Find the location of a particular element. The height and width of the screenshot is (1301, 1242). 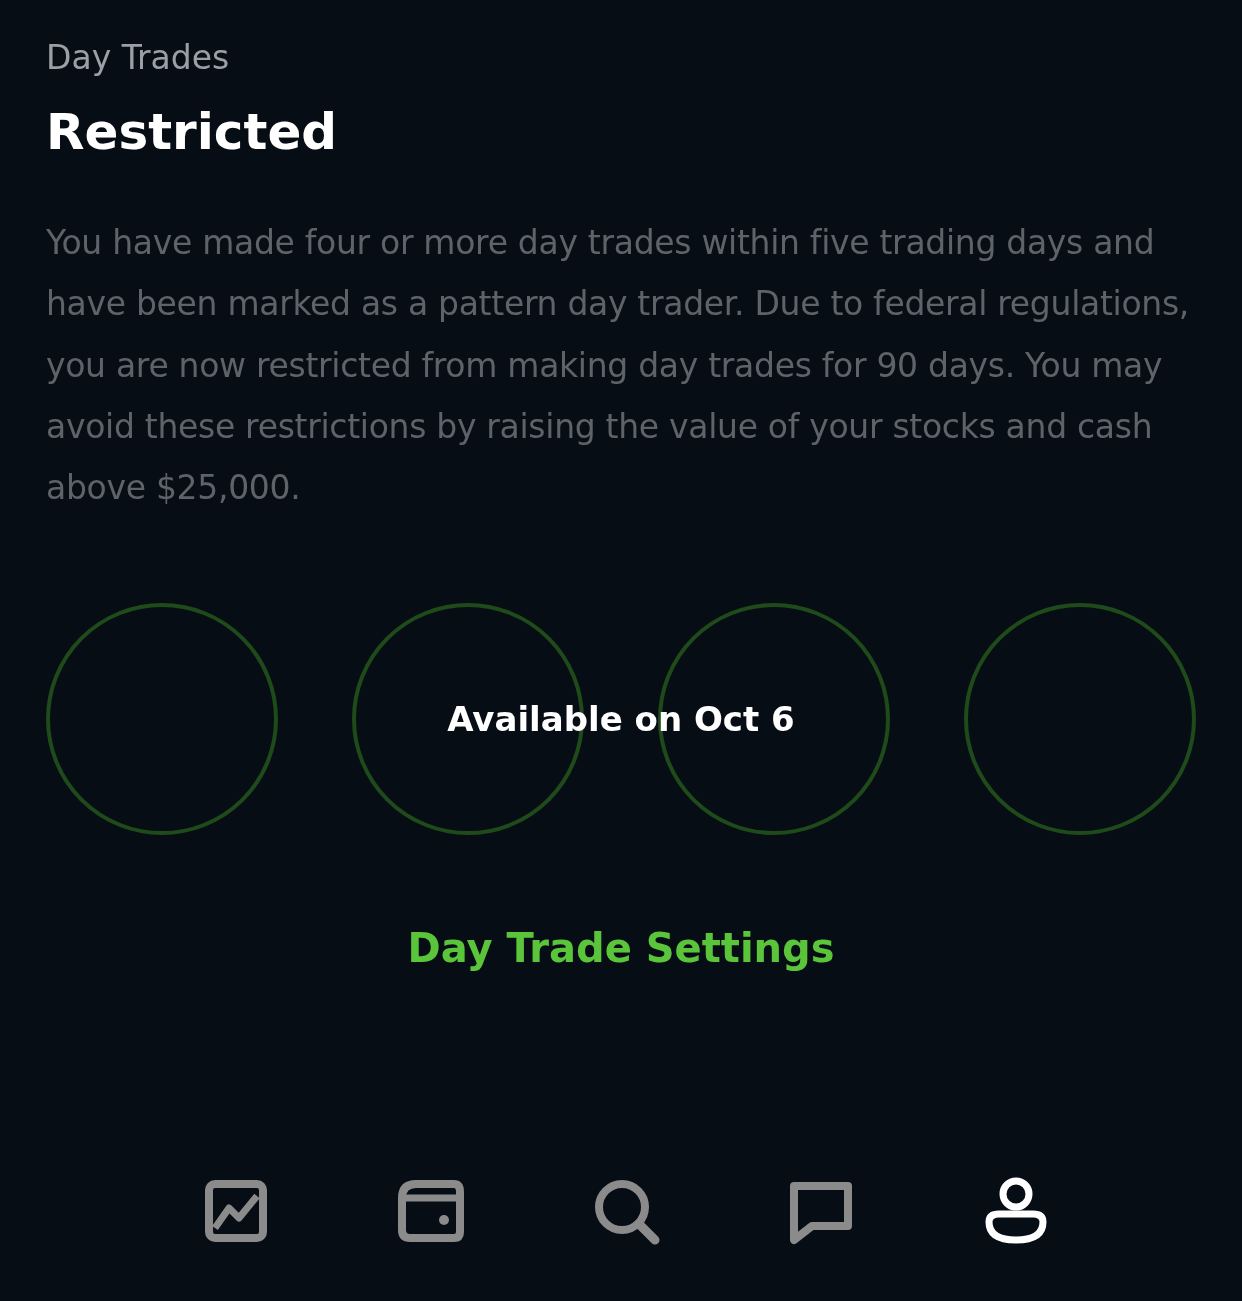

day-trade-settings-link: Day Trade Settings is located at coordinates (621, 948).